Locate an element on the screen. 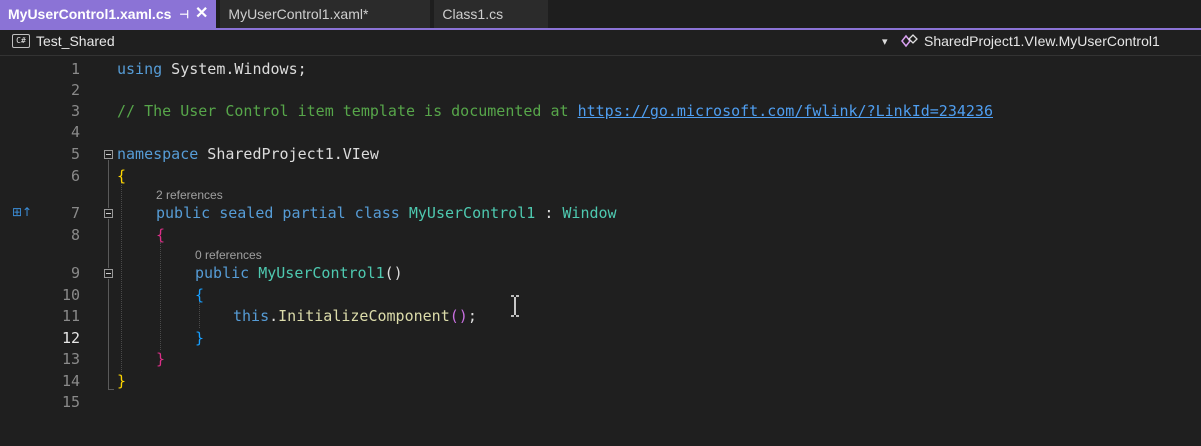 Image resolution: width=1201 pixels, height=446 pixels. code-line-13: } is located at coordinates (160, 359).